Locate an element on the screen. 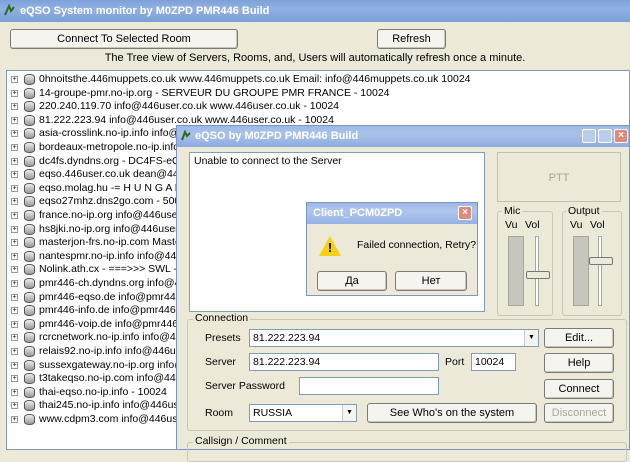 The image size is (630, 462). callsign-group-label: Callsign / Comment is located at coordinates (241, 441).